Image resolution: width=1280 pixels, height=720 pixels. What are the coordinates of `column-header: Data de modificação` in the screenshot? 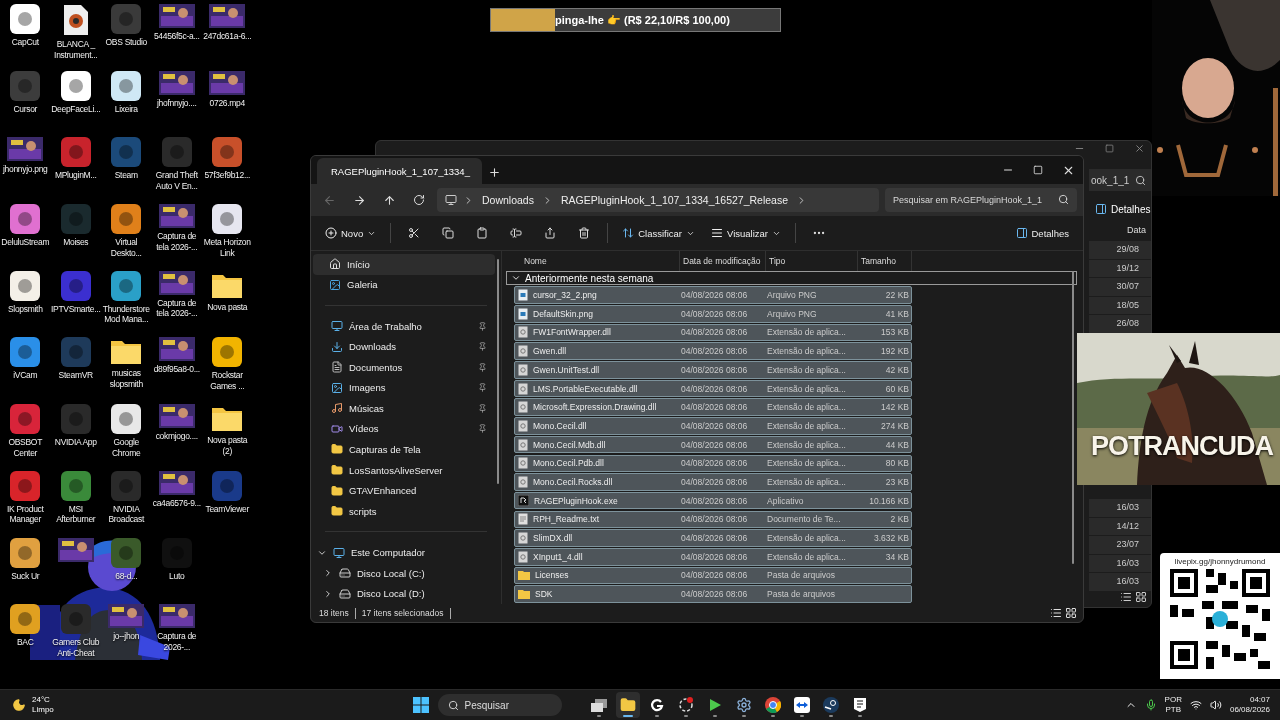 It's located at (723, 261).